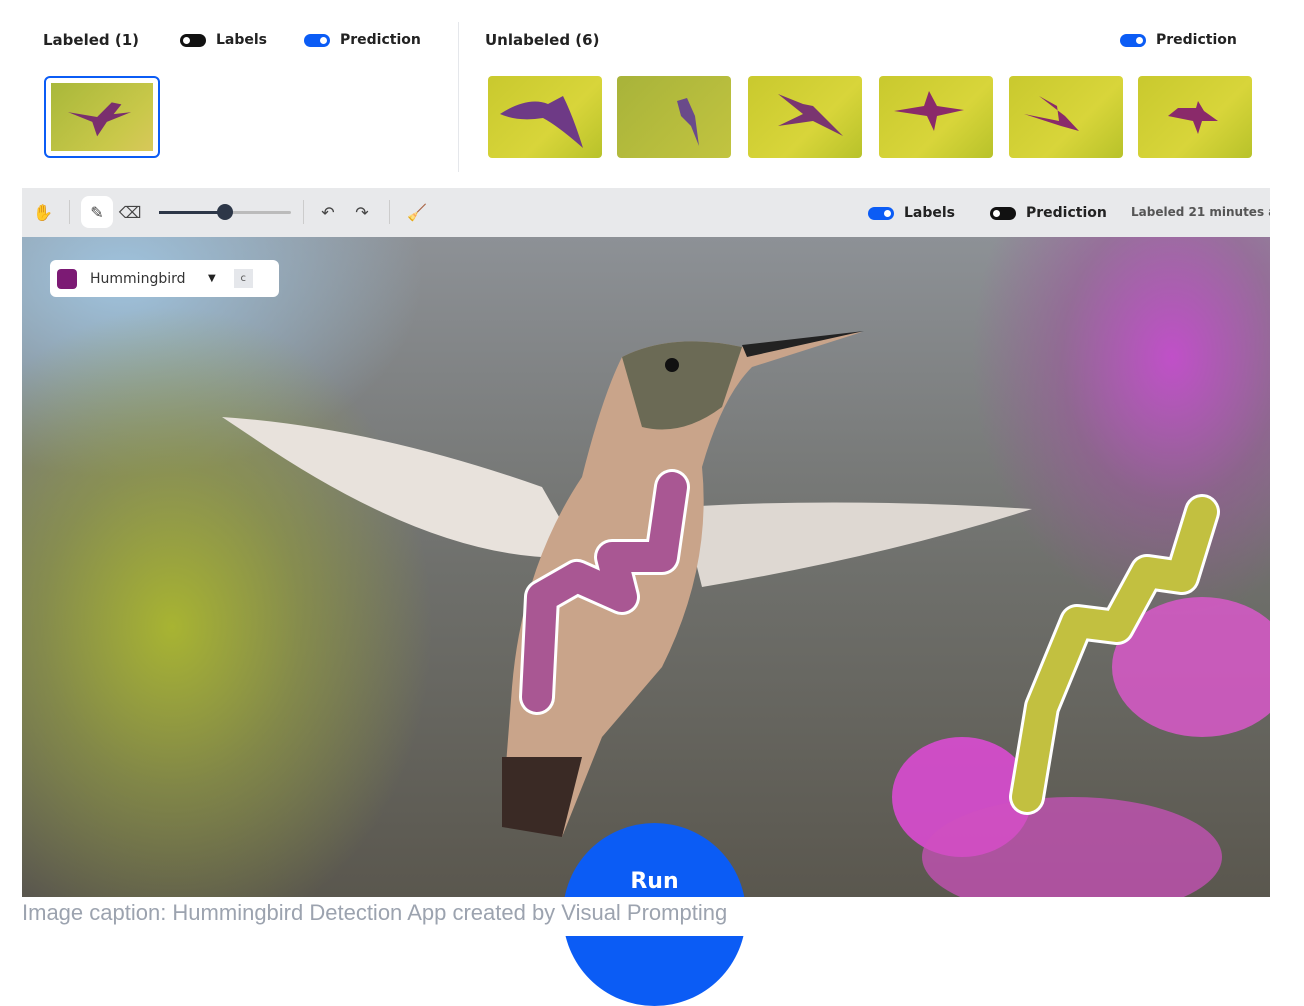 Image resolution: width=1304 pixels, height=1006 pixels. Describe the element at coordinates (243, 278) in the screenshot. I see `shortcut-key-badge: c` at that location.